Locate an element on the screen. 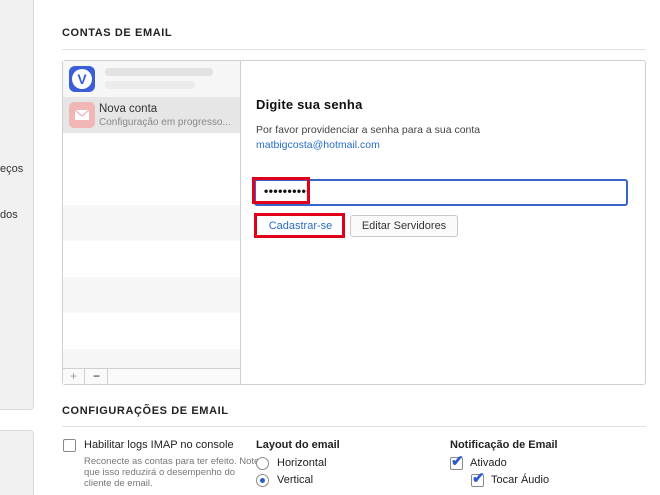 This screenshot has width=660, height=495. account-title: Nova conta is located at coordinates (128, 109).